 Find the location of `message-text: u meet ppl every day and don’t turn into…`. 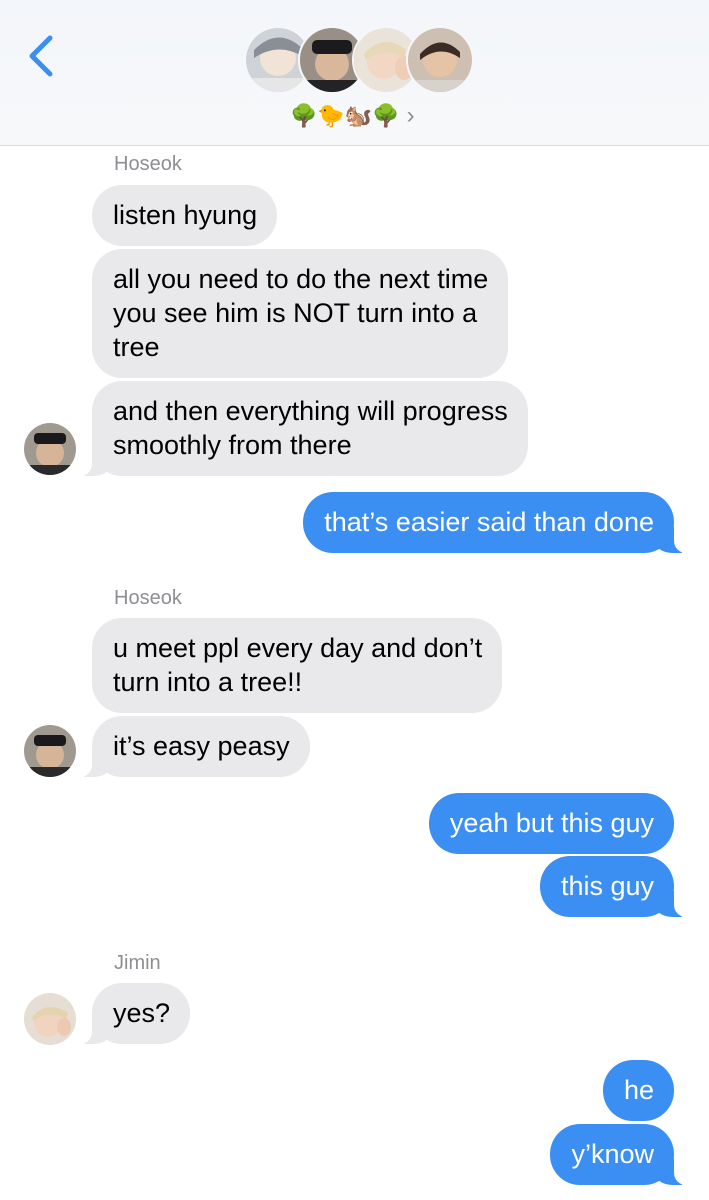

message-text: u meet ppl every day and don’t turn into… is located at coordinates (298, 665).